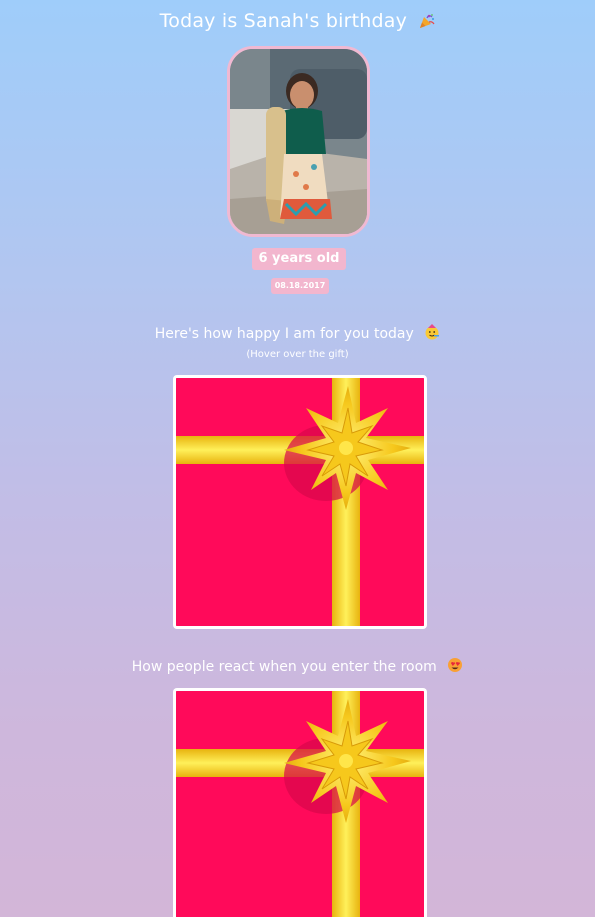 The width and height of the screenshot is (595, 917). Describe the element at coordinates (300, 802) in the screenshot. I see `gift-box-room` at that location.